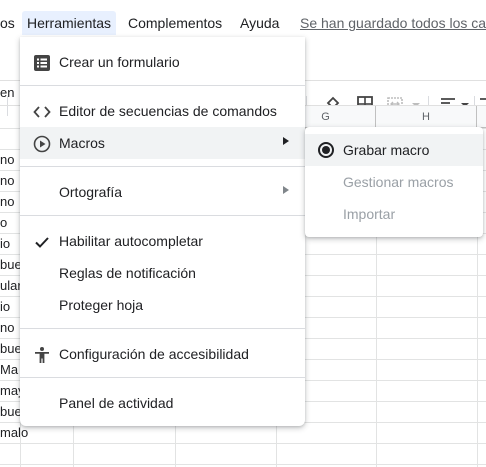  Describe the element at coordinates (259, 23) in the screenshot. I see `menu-ayuda: Ayuda` at that location.